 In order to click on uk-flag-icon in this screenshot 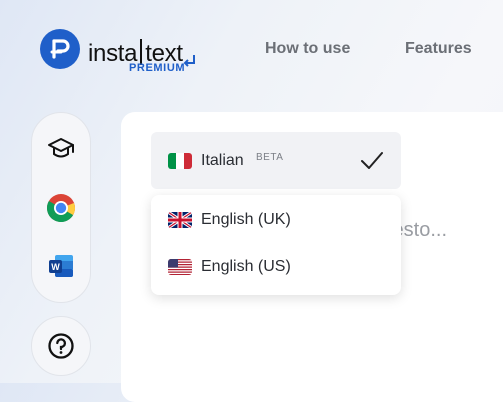, I will do `click(180, 220)`.